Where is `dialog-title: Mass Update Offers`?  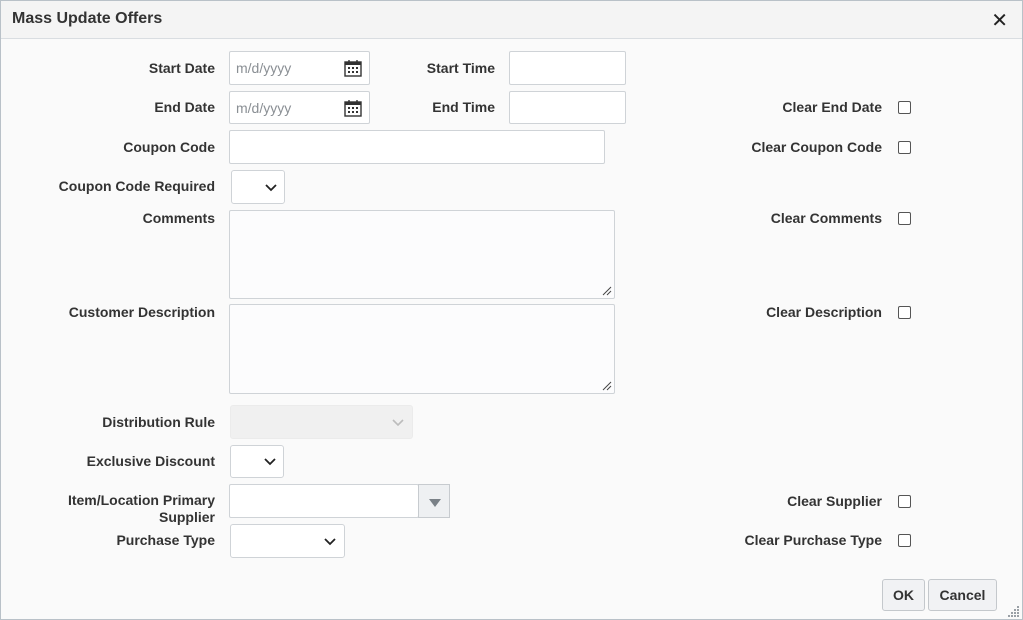 dialog-title: Mass Update Offers is located at coordinates (87, 18).